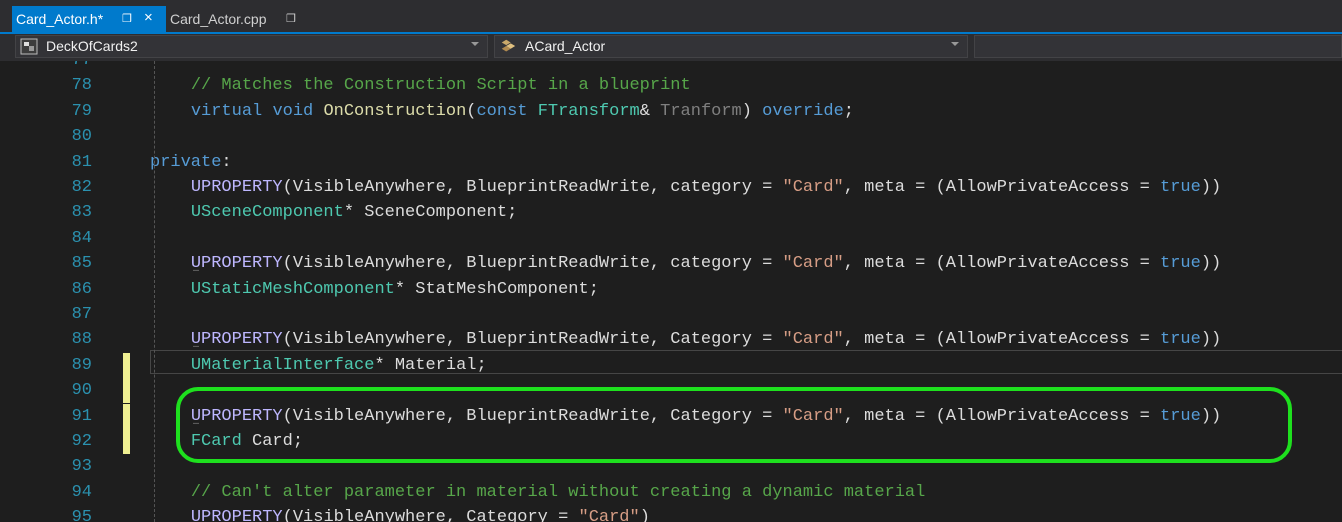 The height and width of the screenshot is (522, 1342). What do you see at coordinates (81, 416) in the screenshot?
I see `line-number: 91` at bounding box center [81, 416].